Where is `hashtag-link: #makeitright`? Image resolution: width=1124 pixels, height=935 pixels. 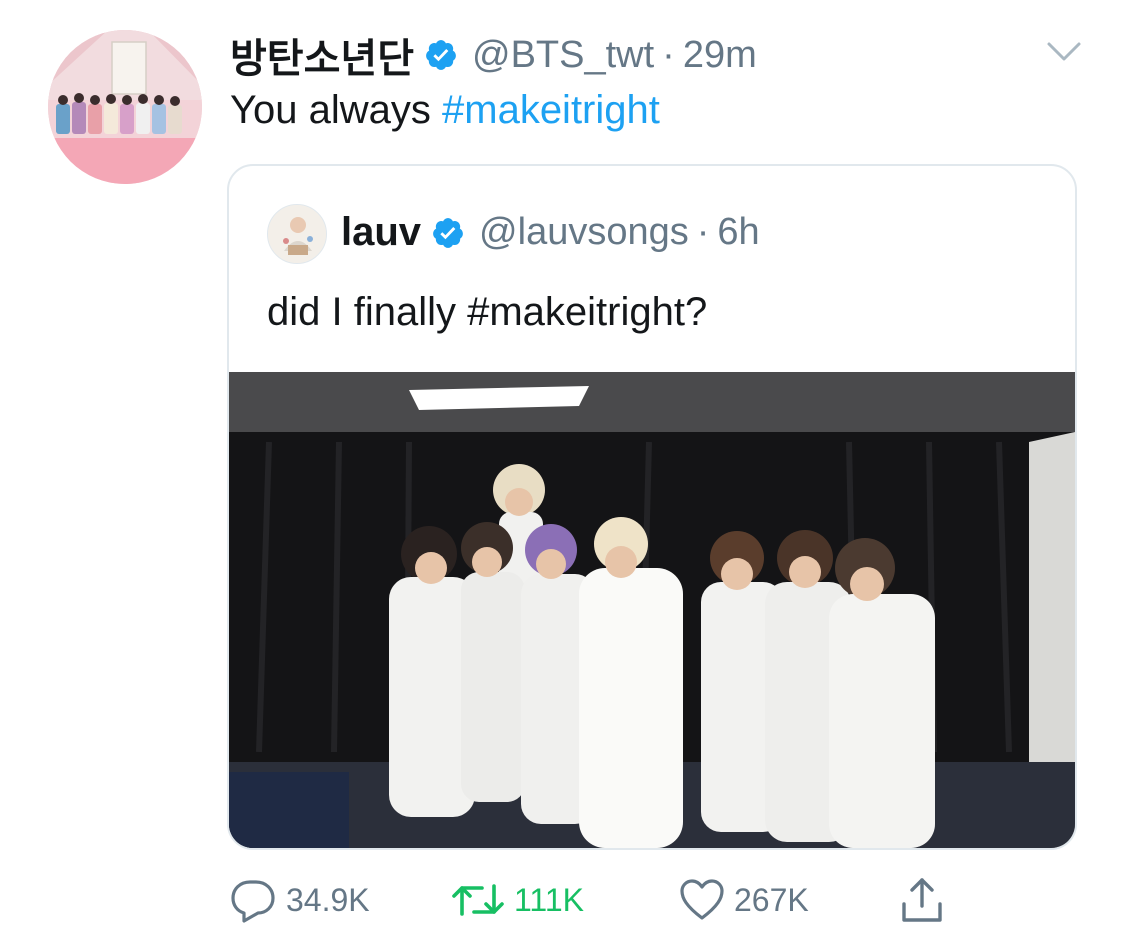
hashtag-link: #makeitright is located at coordinates (551, 110).